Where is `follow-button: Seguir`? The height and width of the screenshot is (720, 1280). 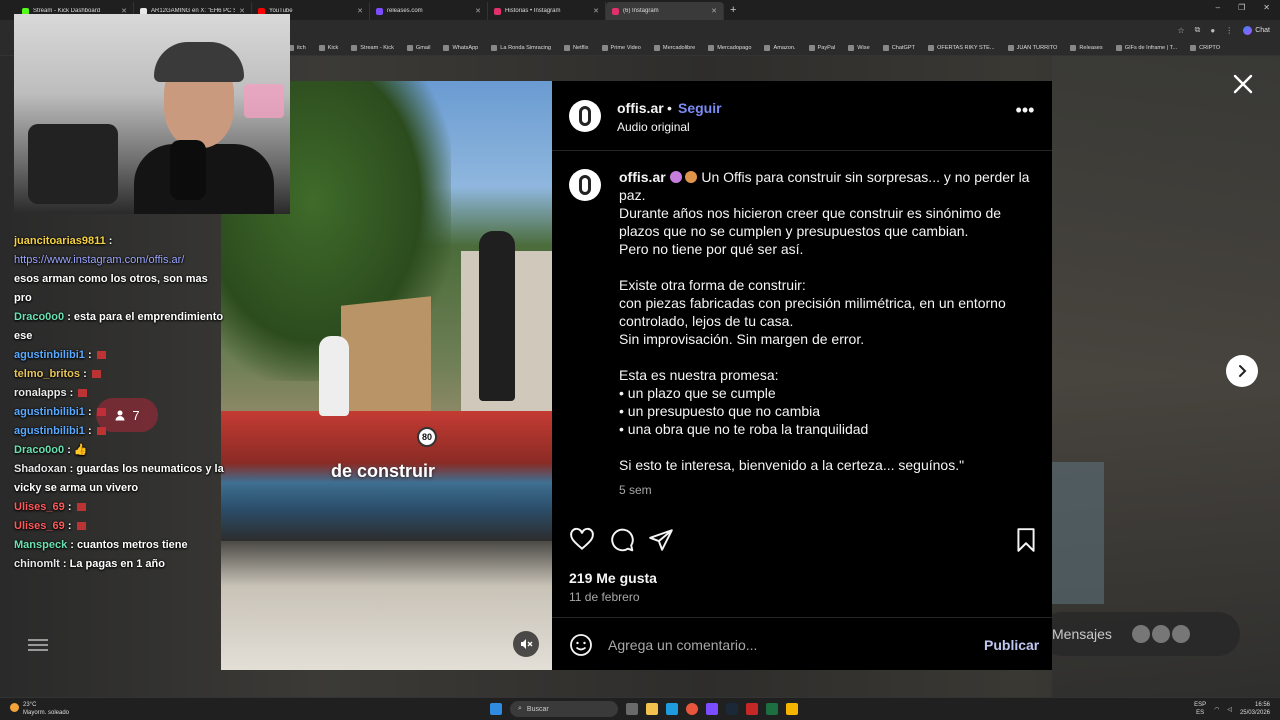 follow-button: Seguir is located at coordinates (700, 108).